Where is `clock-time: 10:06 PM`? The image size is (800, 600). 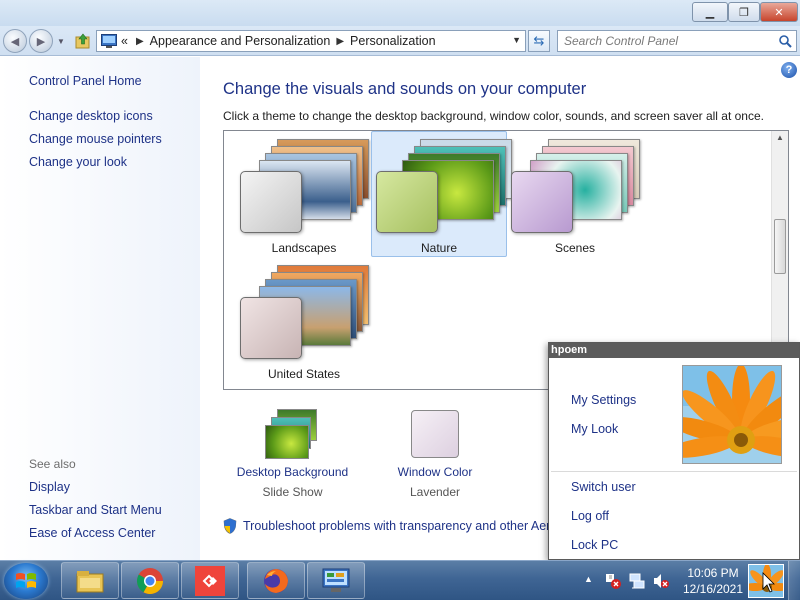 clock-time: 10:06 PM is located at coordinates (713, 573).